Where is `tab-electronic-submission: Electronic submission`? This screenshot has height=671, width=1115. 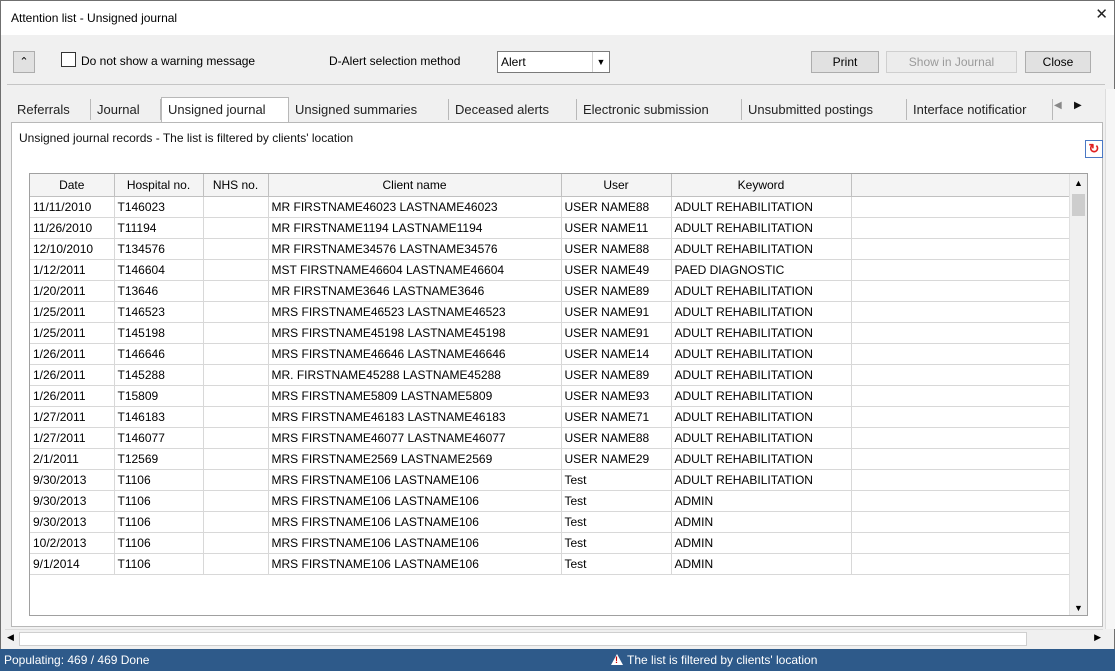 tab-electronic-submission: Electronic submission is located at coordinates (659, 109).